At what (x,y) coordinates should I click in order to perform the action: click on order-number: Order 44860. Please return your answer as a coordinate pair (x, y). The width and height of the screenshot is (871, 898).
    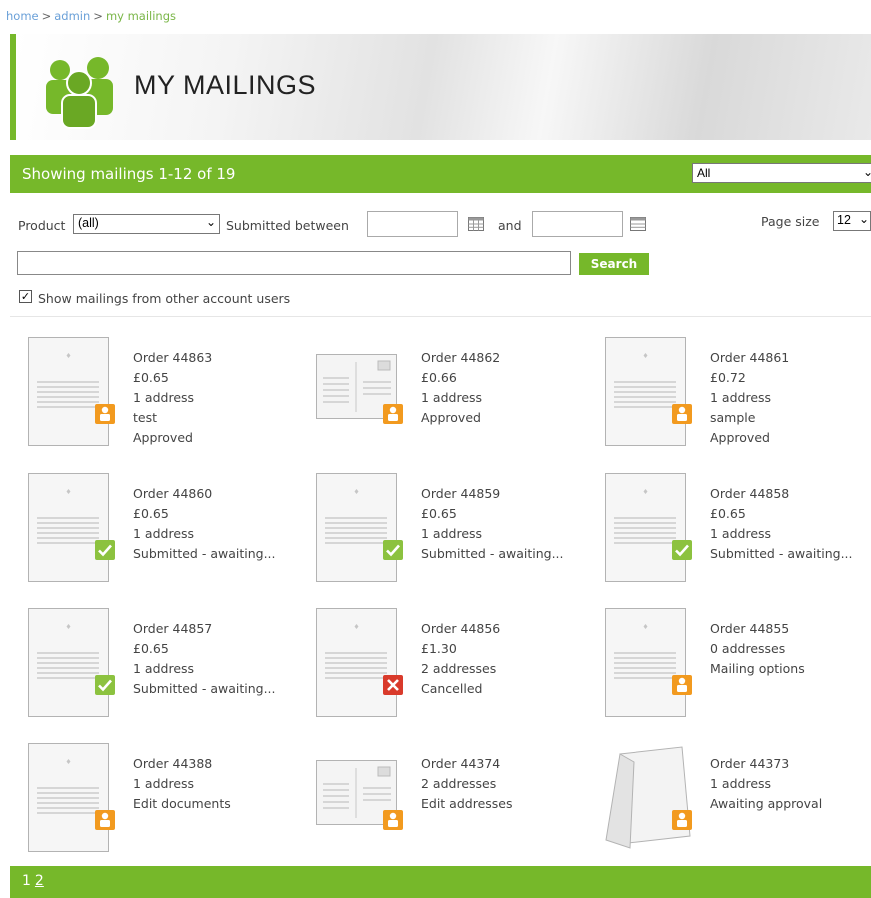
    Looking at the image, I should click on (204, 494).